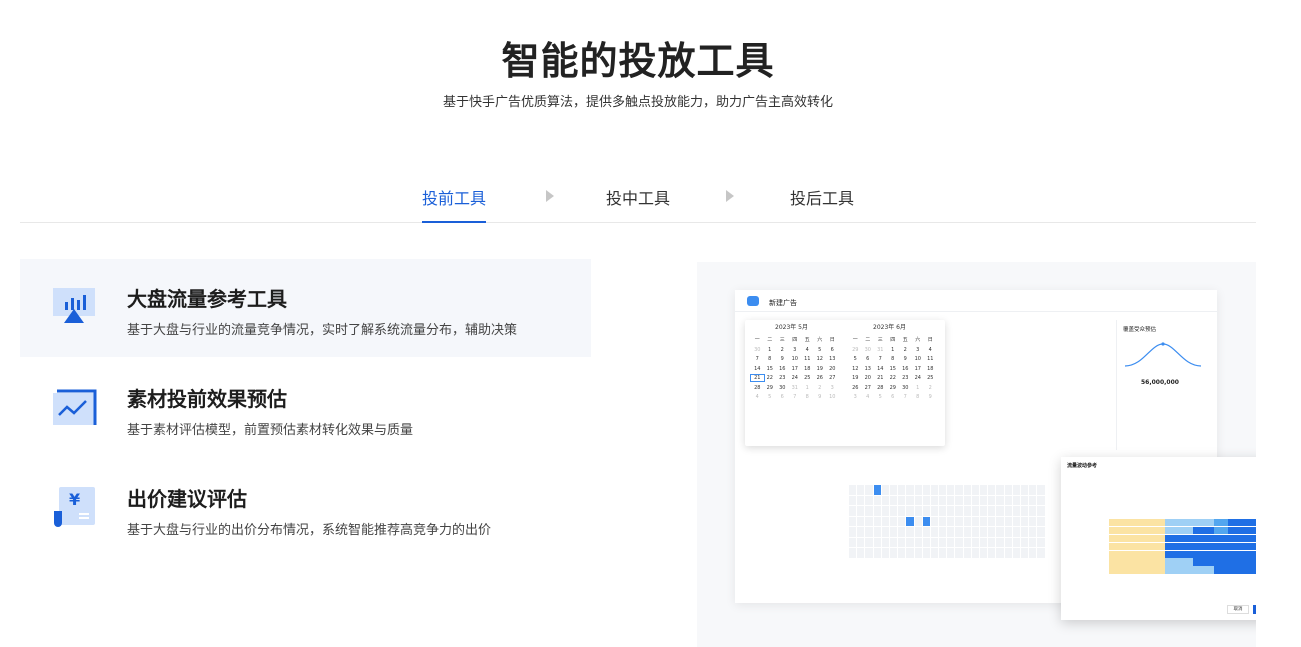 This screenshot has height=647, width=1301. I want to click on calendar-day: 15, so click(770, 369).